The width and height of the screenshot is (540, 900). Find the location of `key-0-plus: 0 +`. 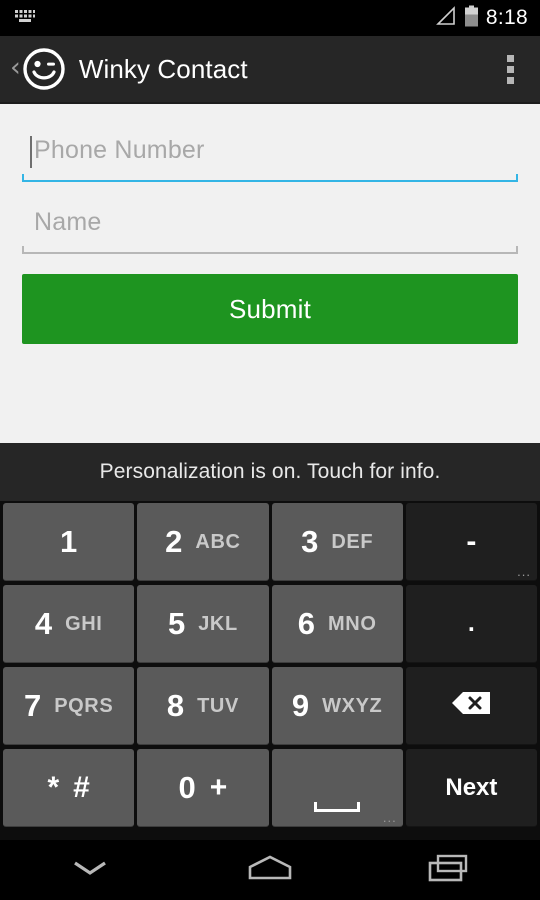

key-0-plus: 0 + is located at coordinates (203, 788).